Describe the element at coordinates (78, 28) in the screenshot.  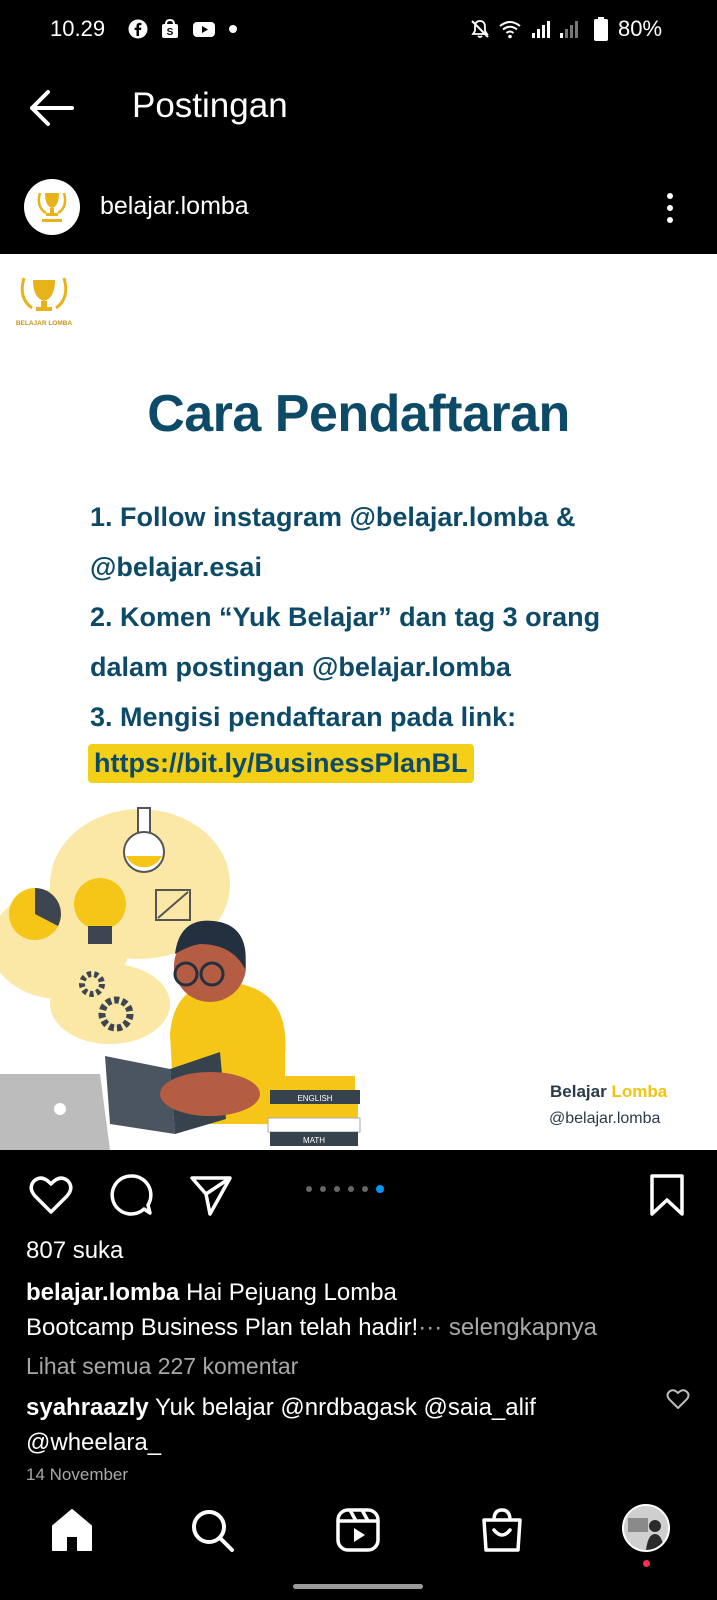
I see `status-time: 10.29` at that location.